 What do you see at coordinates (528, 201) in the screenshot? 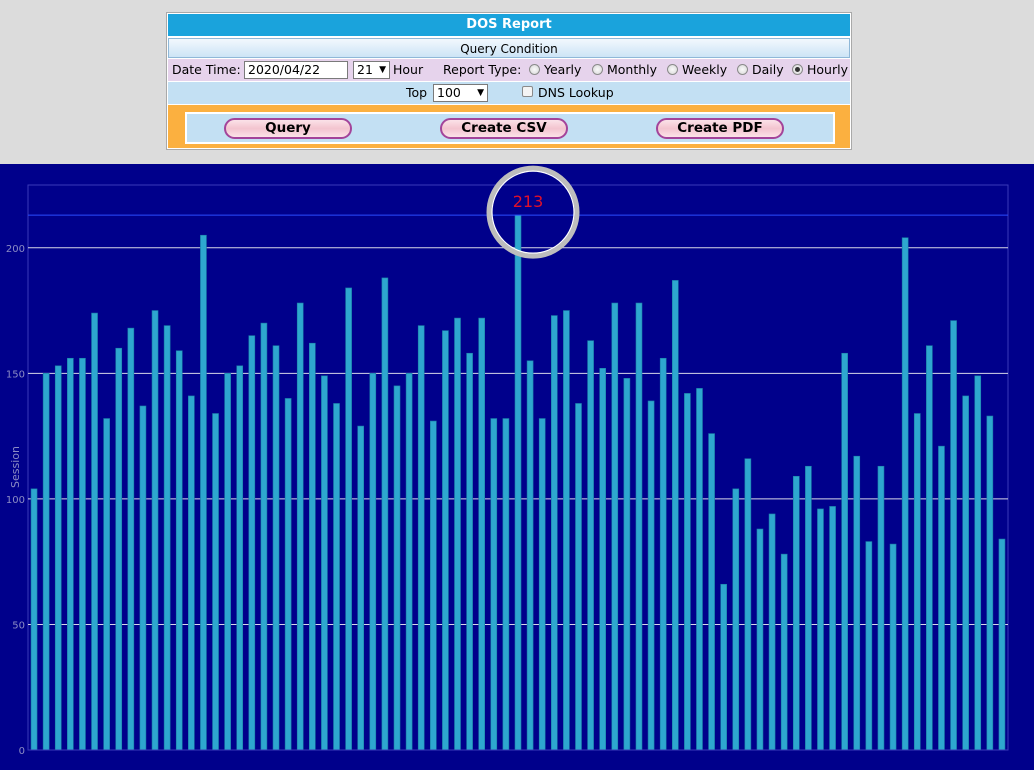
I see `highlight-value-label: 213` at bounding box center [528, 201].